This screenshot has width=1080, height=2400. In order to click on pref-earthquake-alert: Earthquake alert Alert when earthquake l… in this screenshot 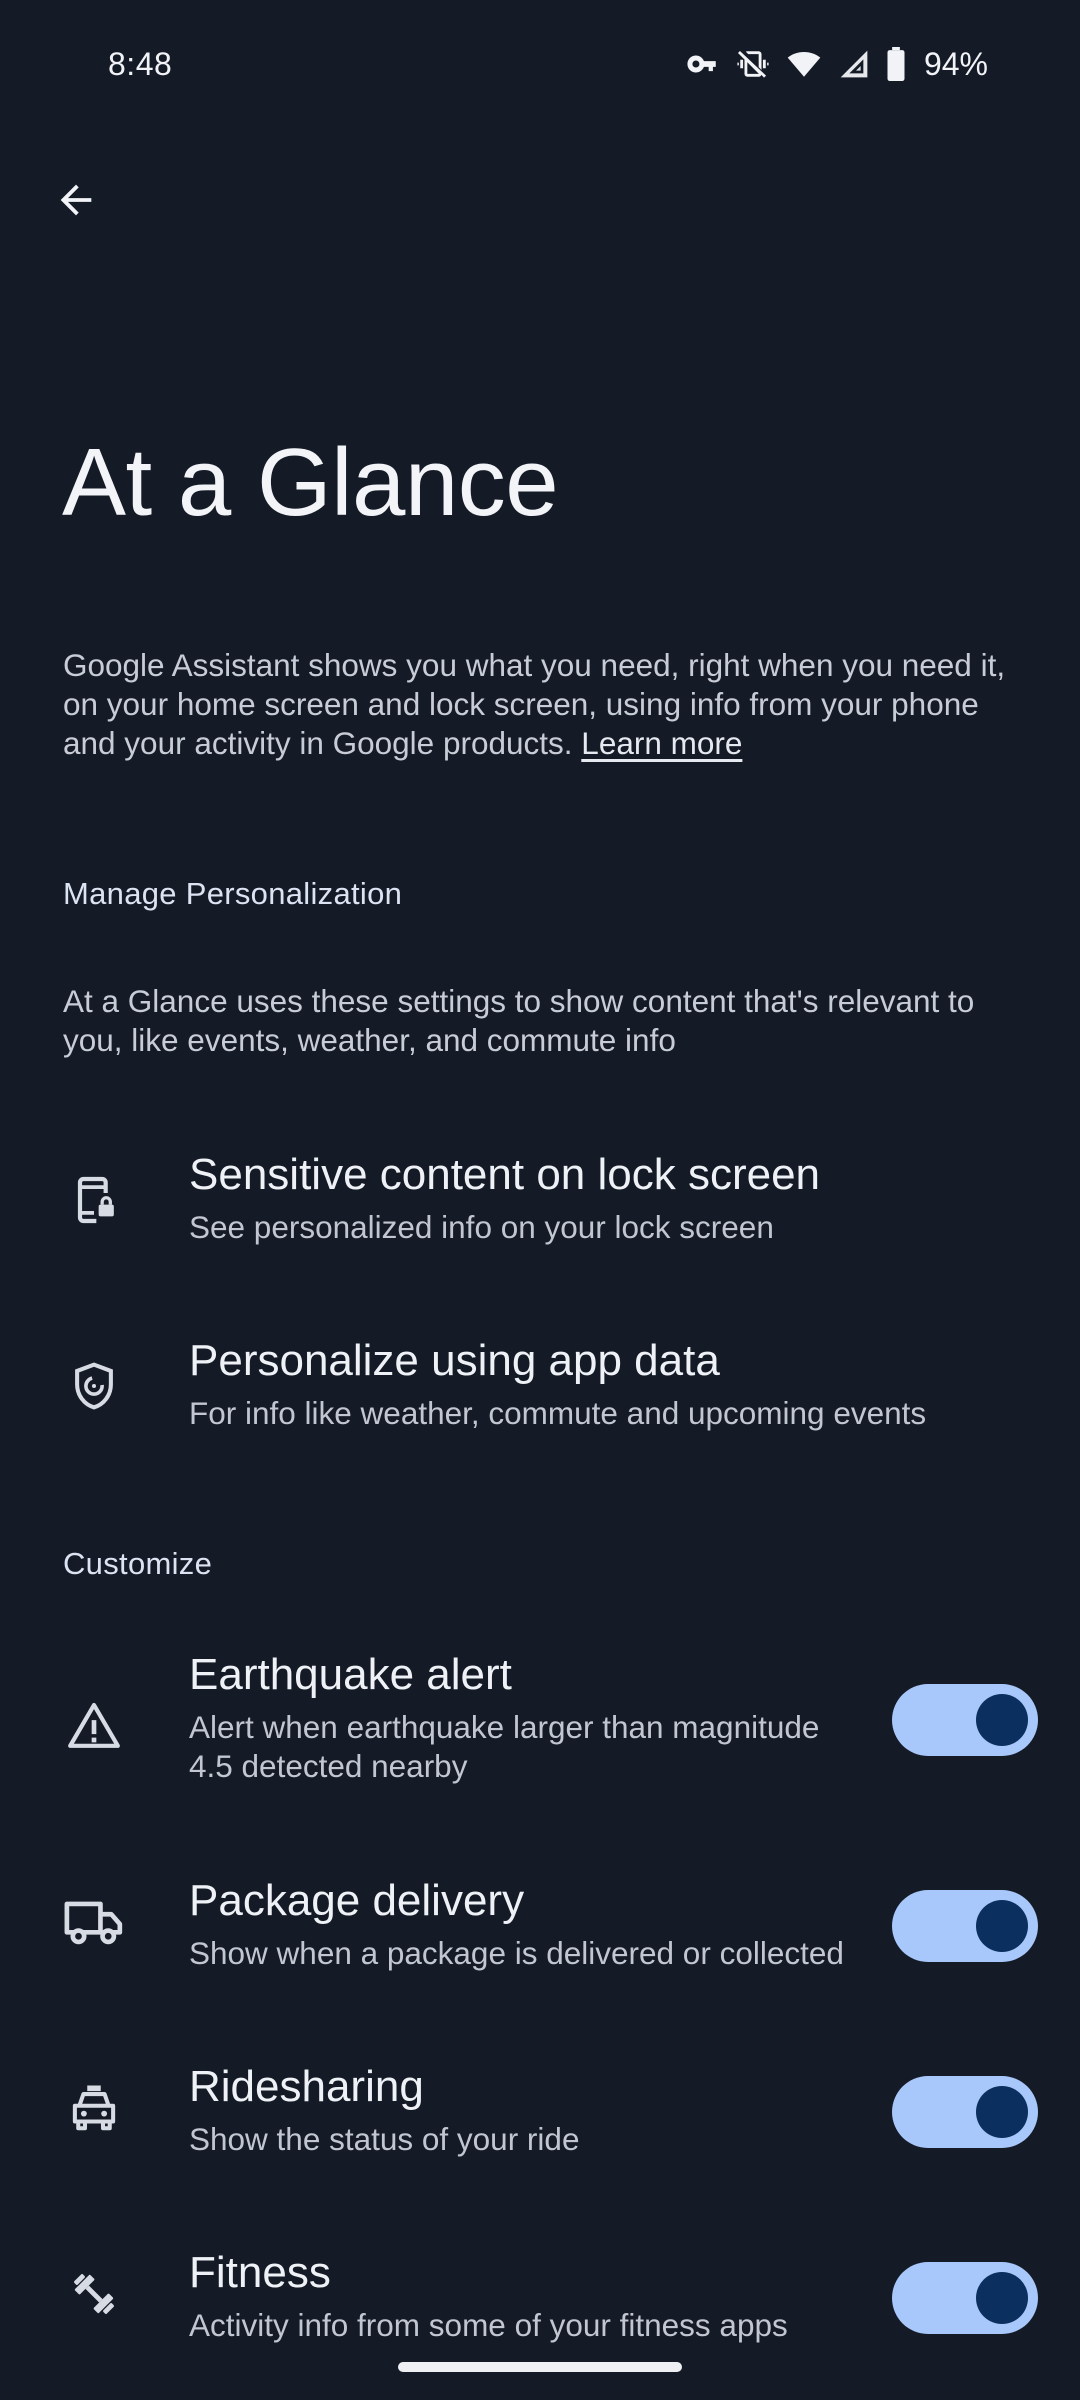, I will do `click(540, 1725)`.